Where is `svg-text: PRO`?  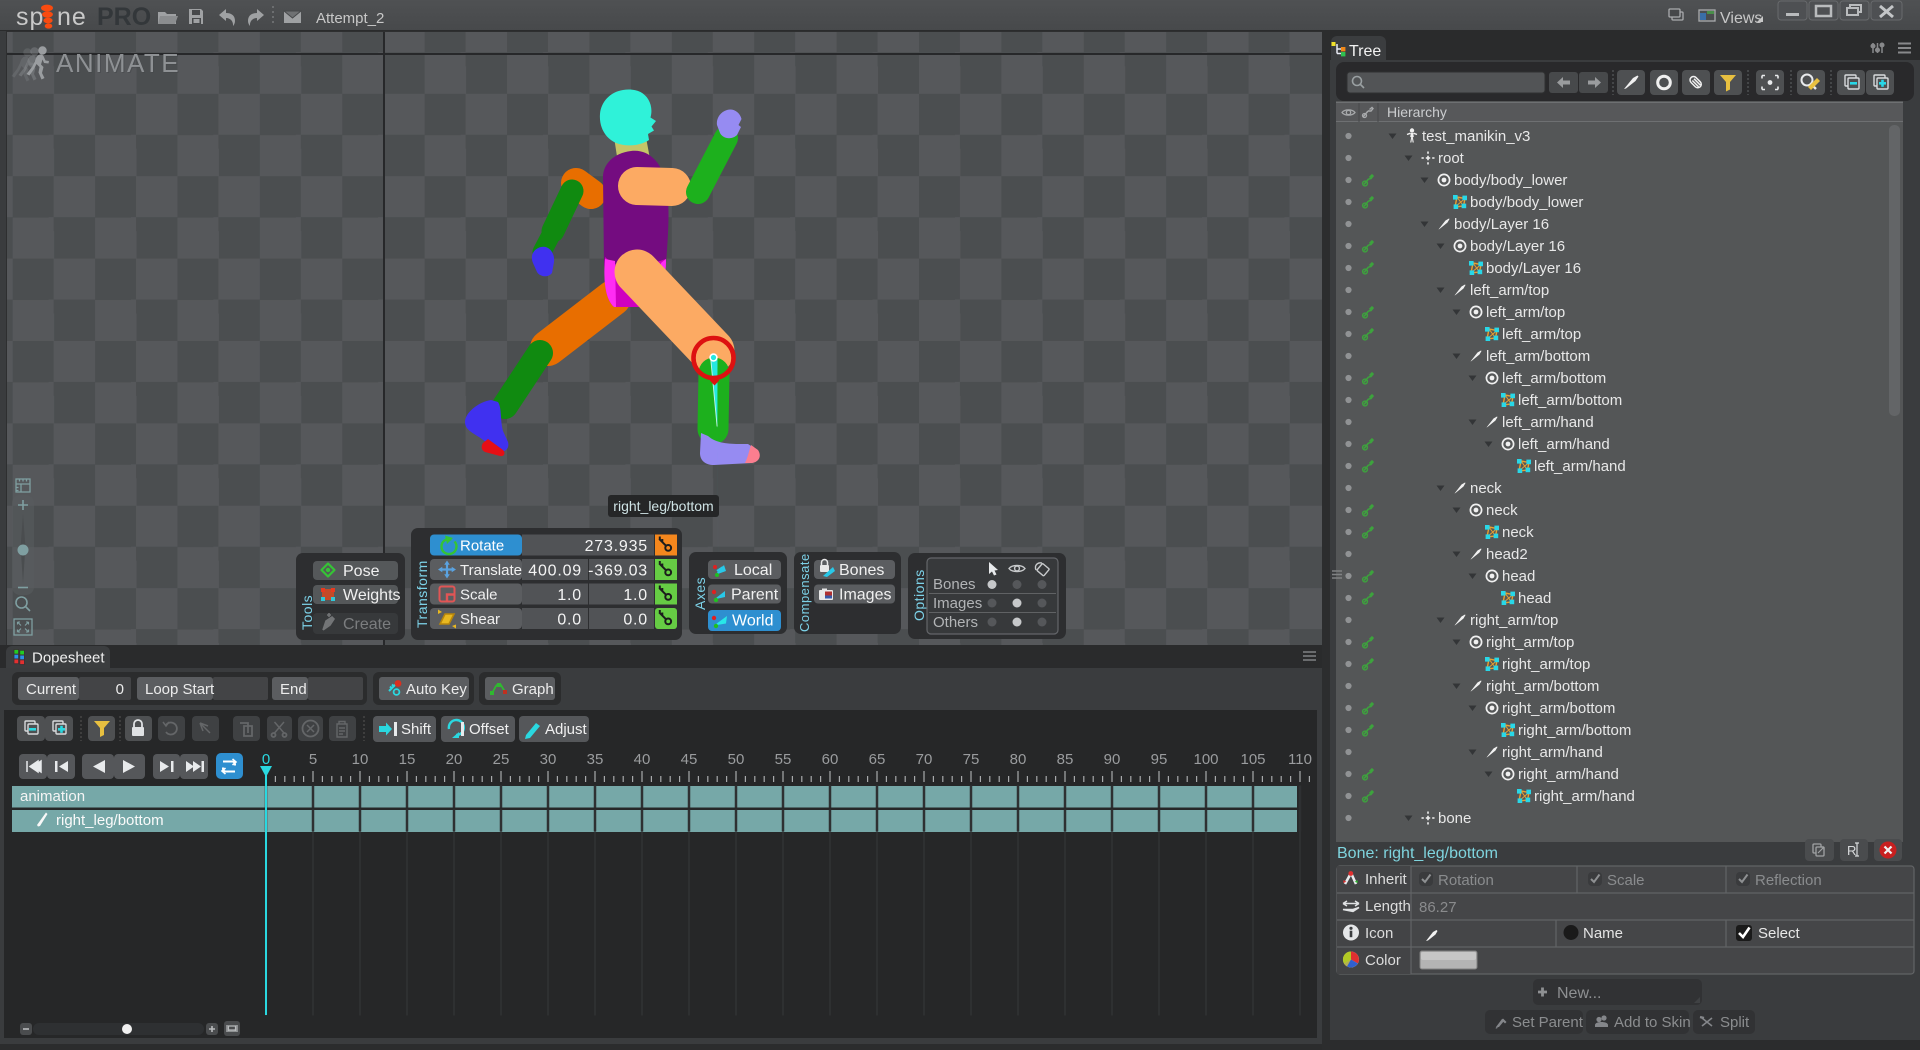
svg-text: PRO is located at coordinates (124, 17).